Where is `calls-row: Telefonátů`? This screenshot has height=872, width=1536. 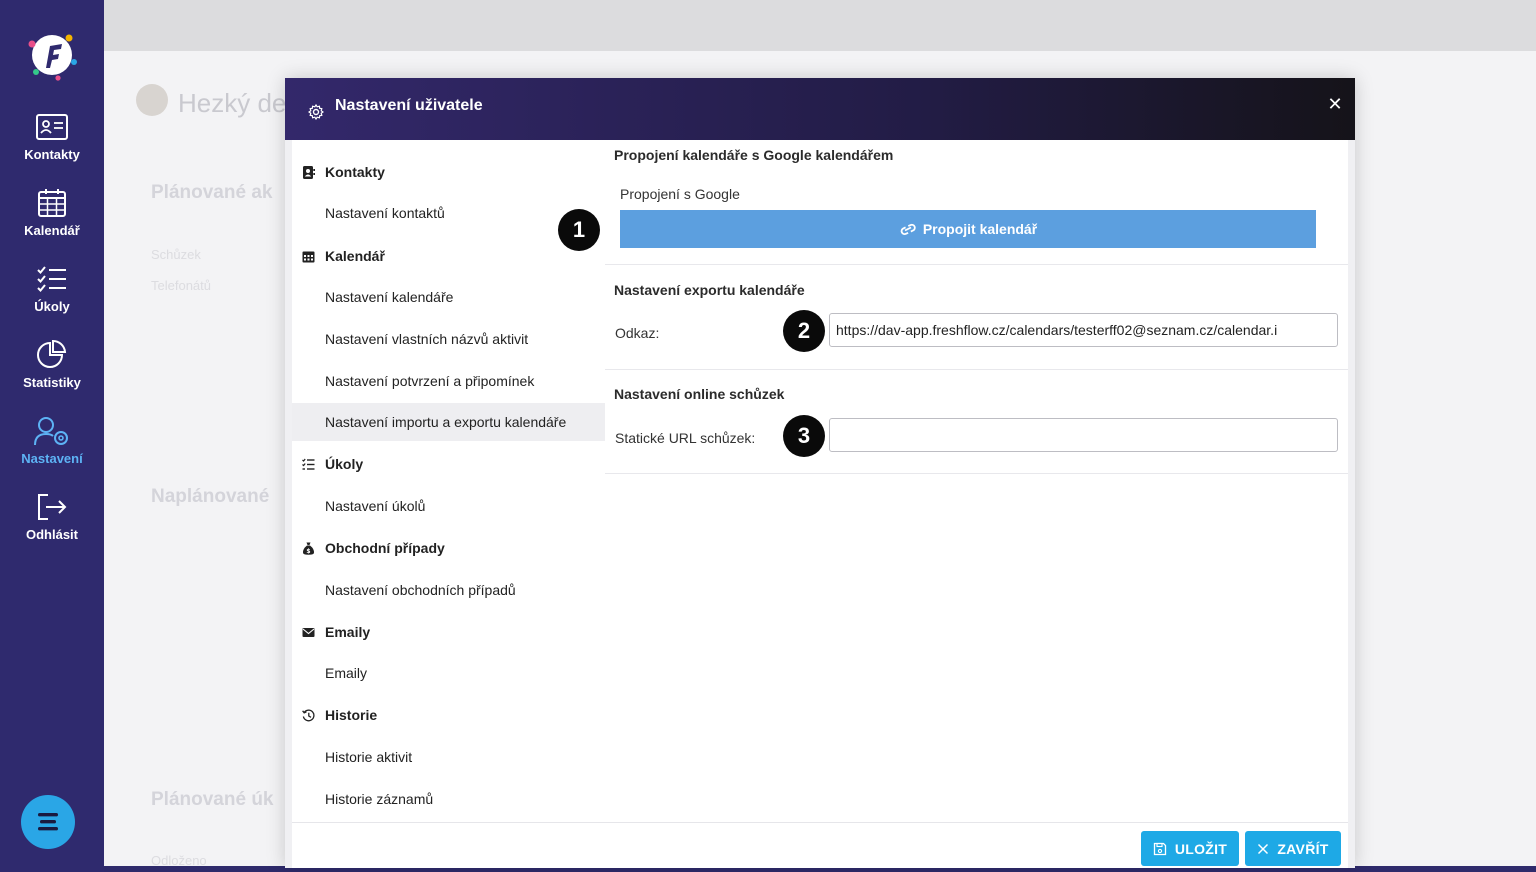 calls-row: Telefonátů is located at coordinates (181, 285).